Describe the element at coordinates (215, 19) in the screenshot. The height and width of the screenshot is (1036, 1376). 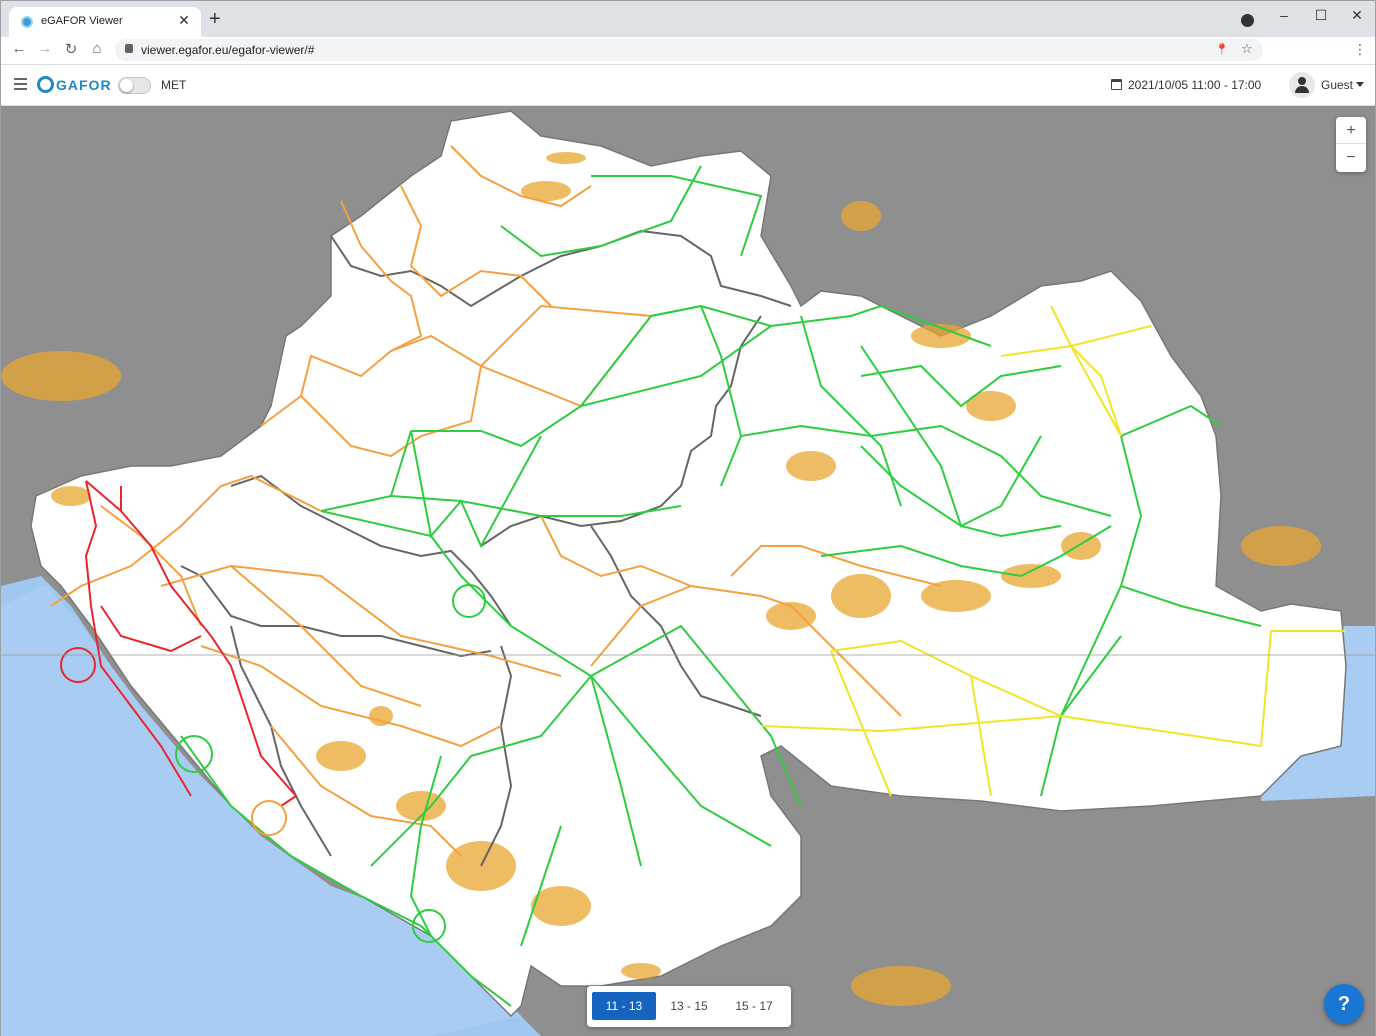
I see `new-tab-button: +` at that location.